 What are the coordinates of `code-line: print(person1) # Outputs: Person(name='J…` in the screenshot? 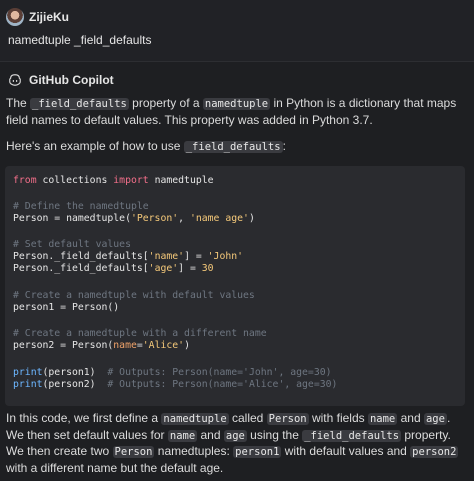 It's located at (172, 372).